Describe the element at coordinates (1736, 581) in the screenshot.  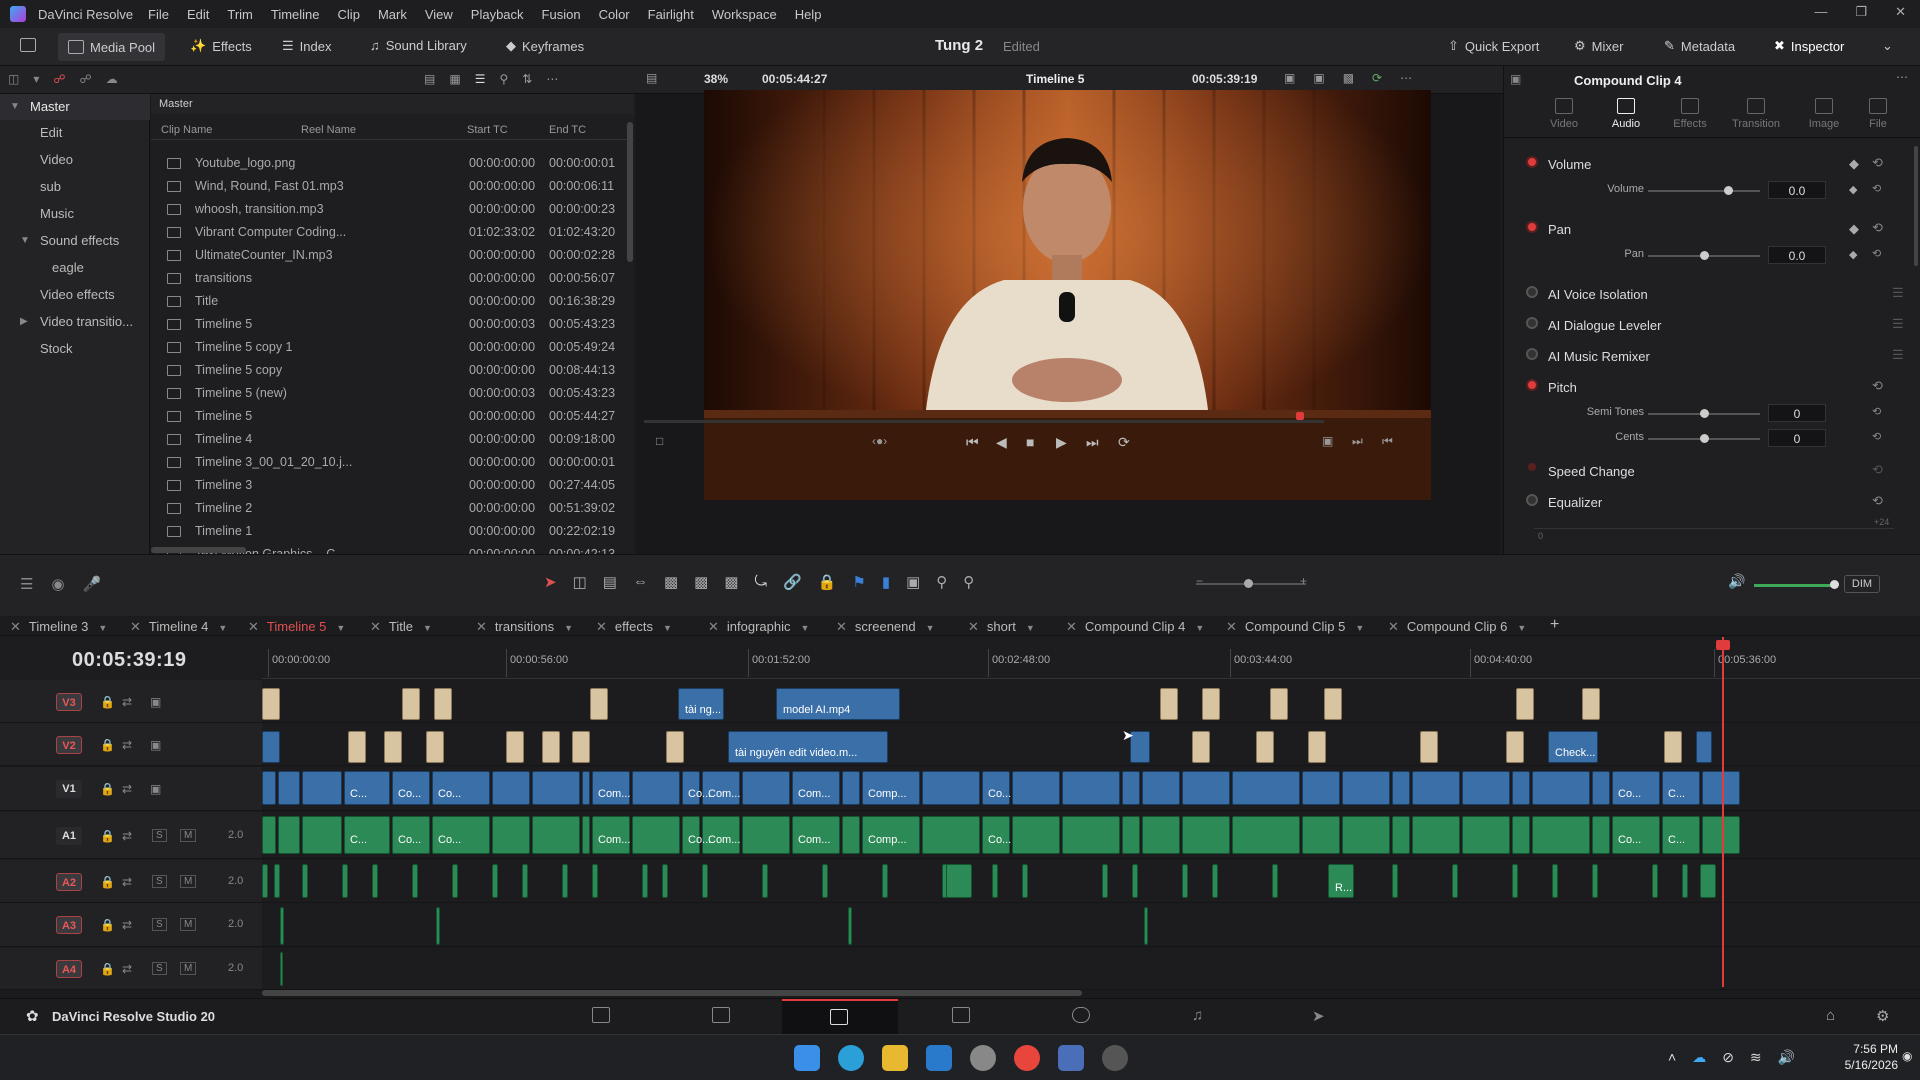
I see `speaker-icon: 🔊` at that location.